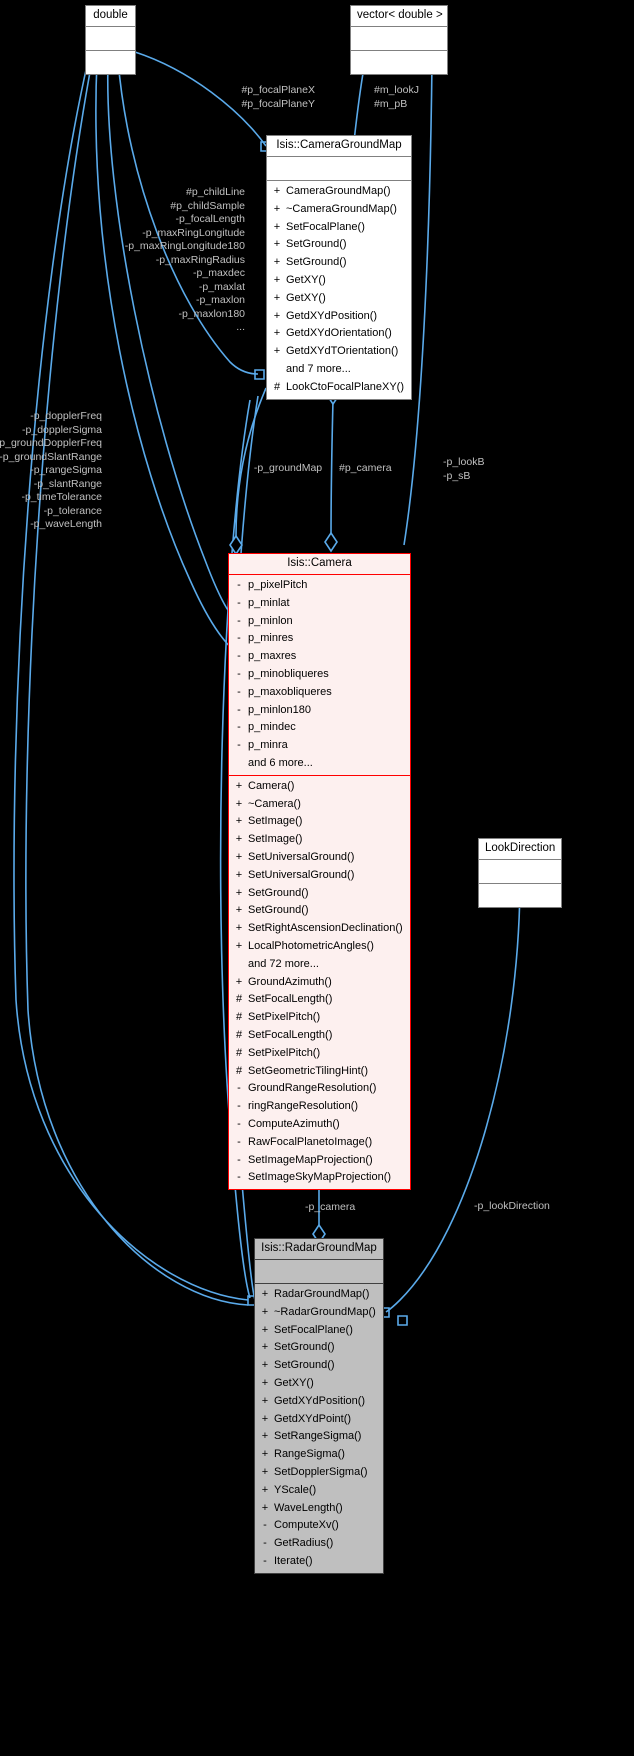  Describe the element at coordinates (274, 803) in the screenshot. I see `member-name: ~Camera()` at that location.